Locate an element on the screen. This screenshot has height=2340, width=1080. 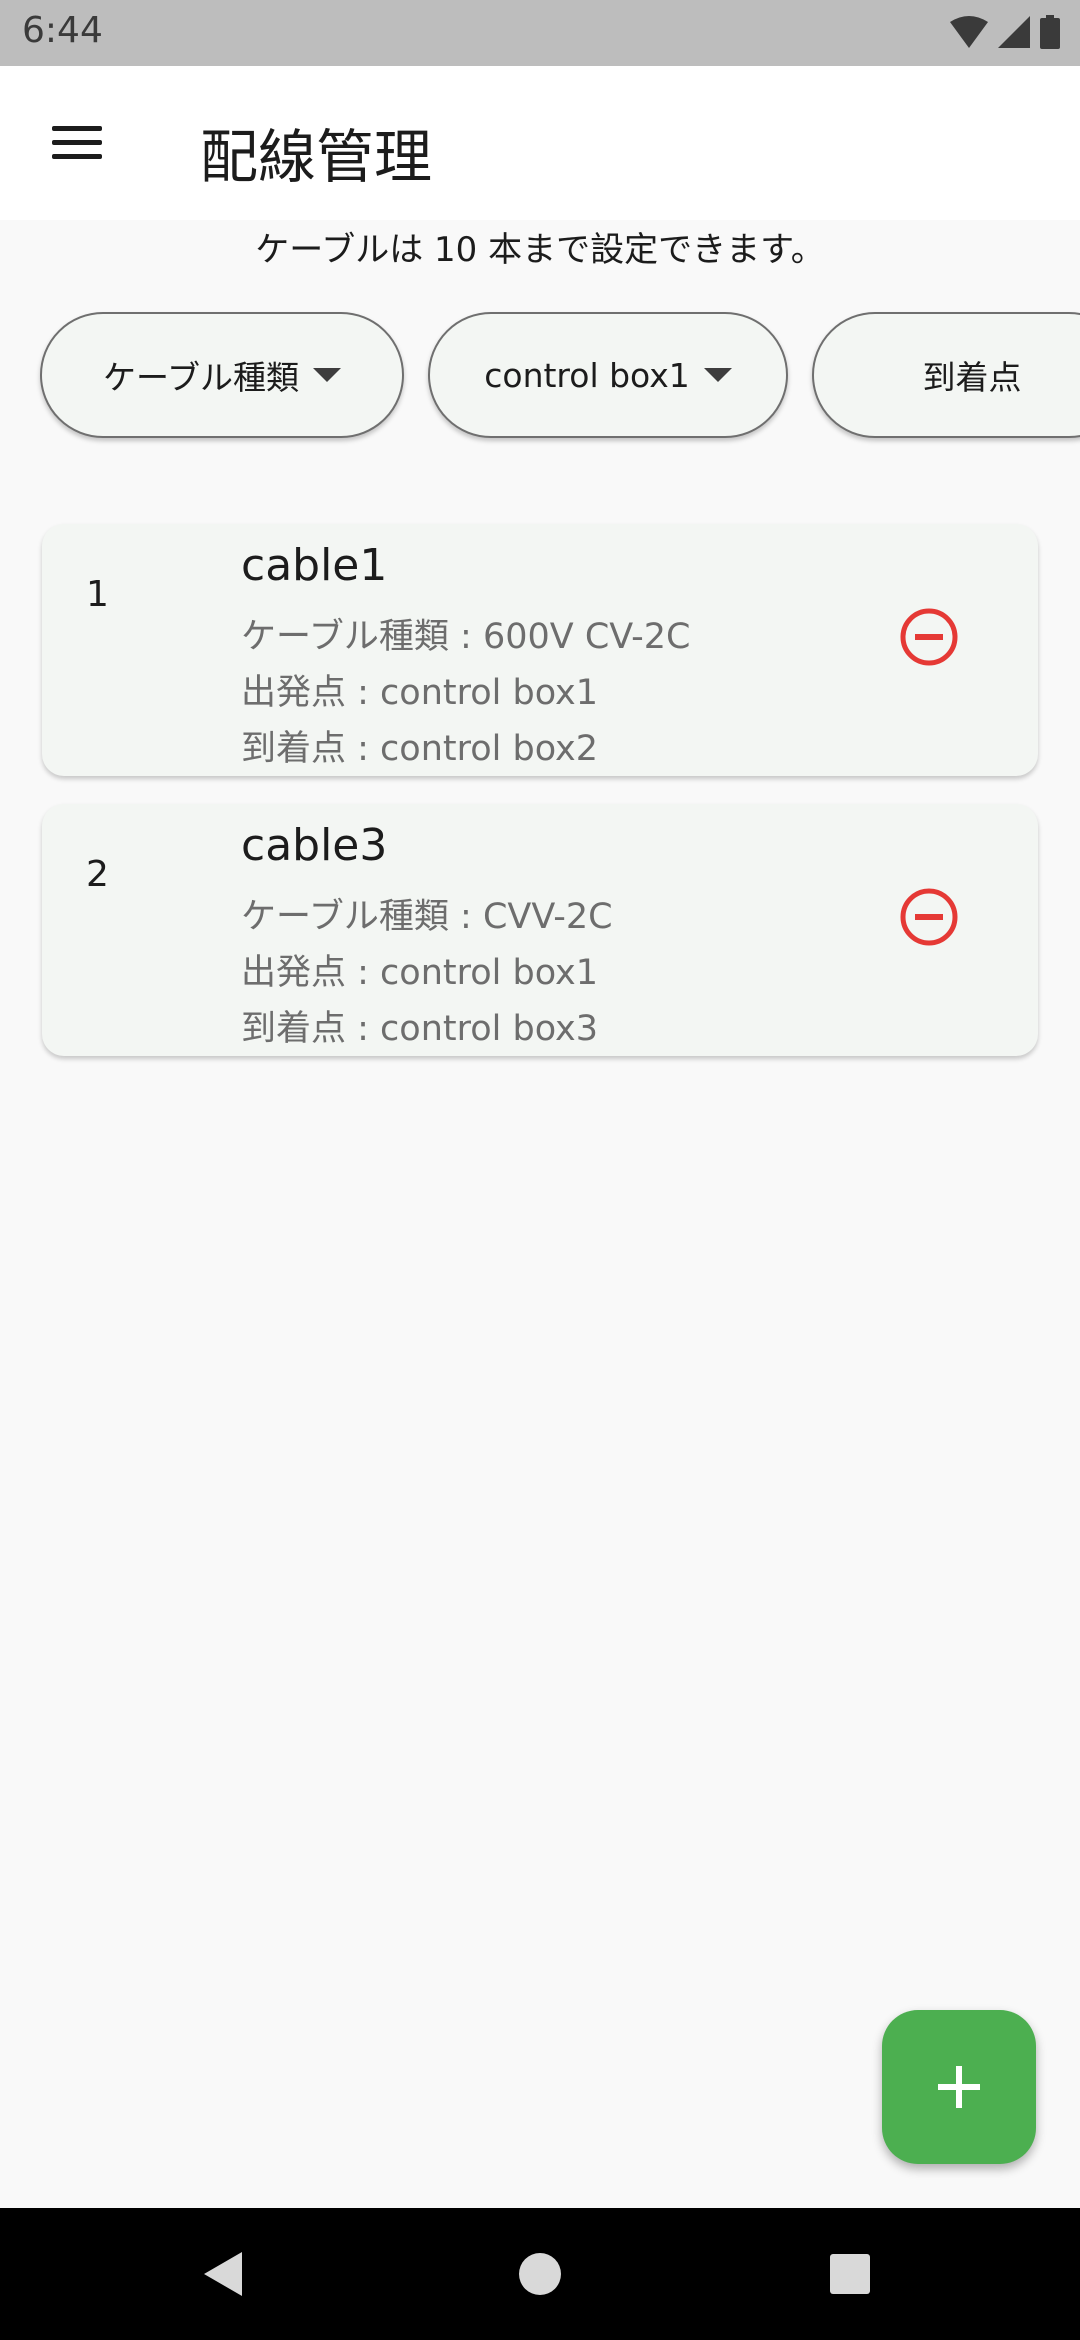
menu-button is located at coordinates (76, 143).